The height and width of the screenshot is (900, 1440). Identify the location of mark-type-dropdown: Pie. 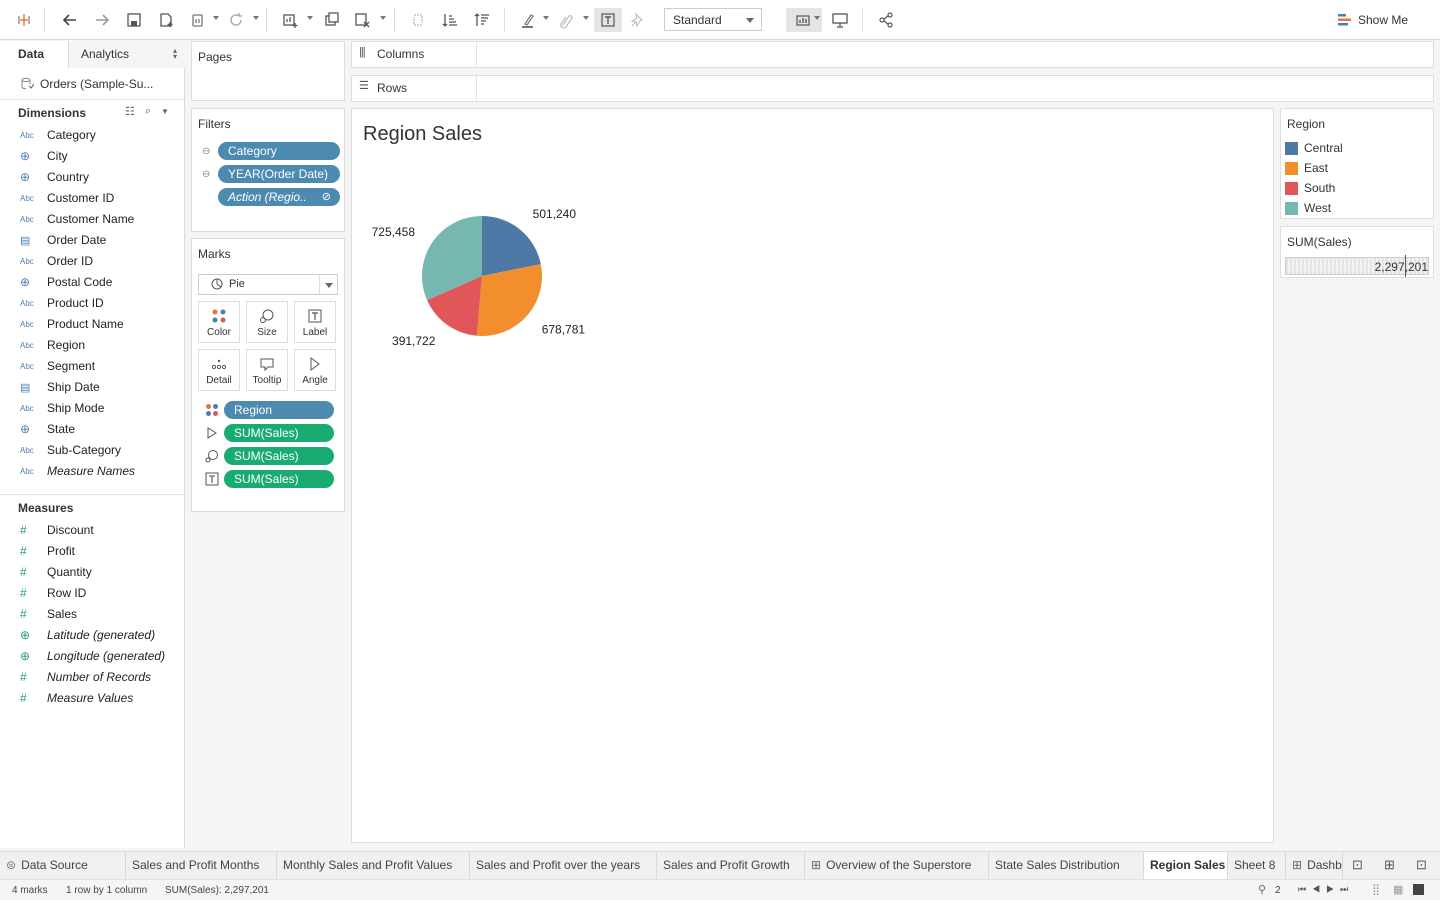
(268, 284).